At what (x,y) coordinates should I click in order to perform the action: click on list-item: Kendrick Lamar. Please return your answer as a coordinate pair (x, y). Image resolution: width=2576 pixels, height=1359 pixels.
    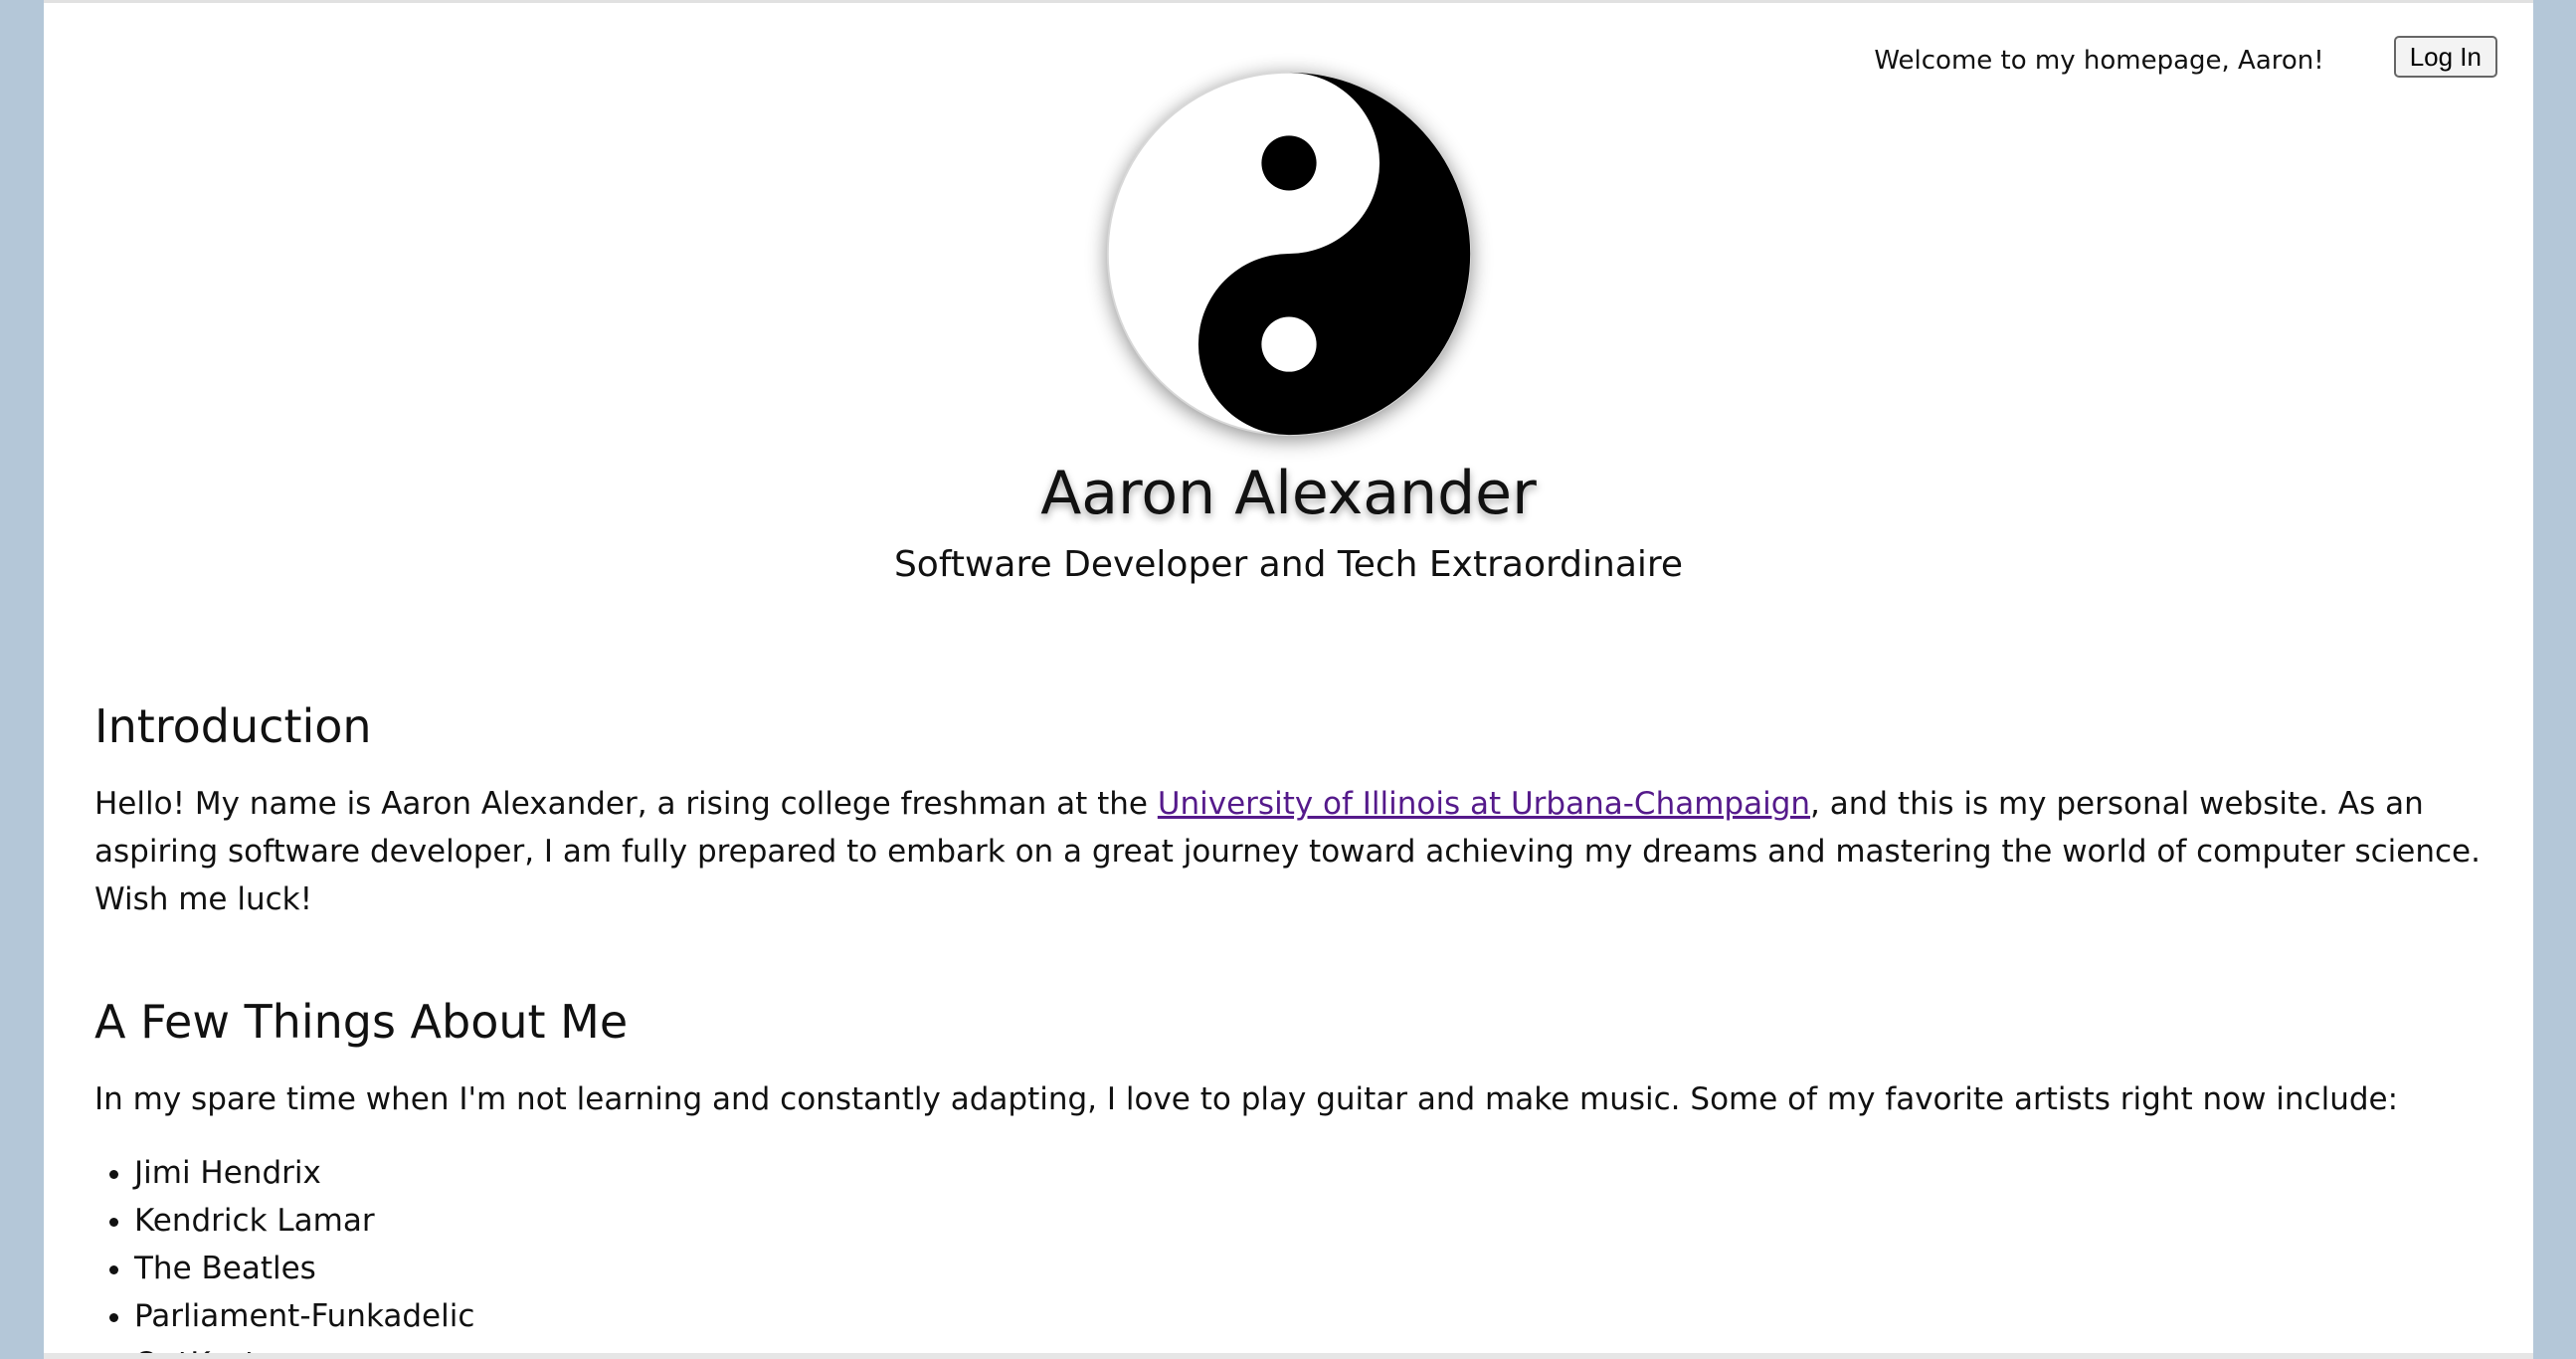
    Looking at the image, I should click on (1308, 1221).